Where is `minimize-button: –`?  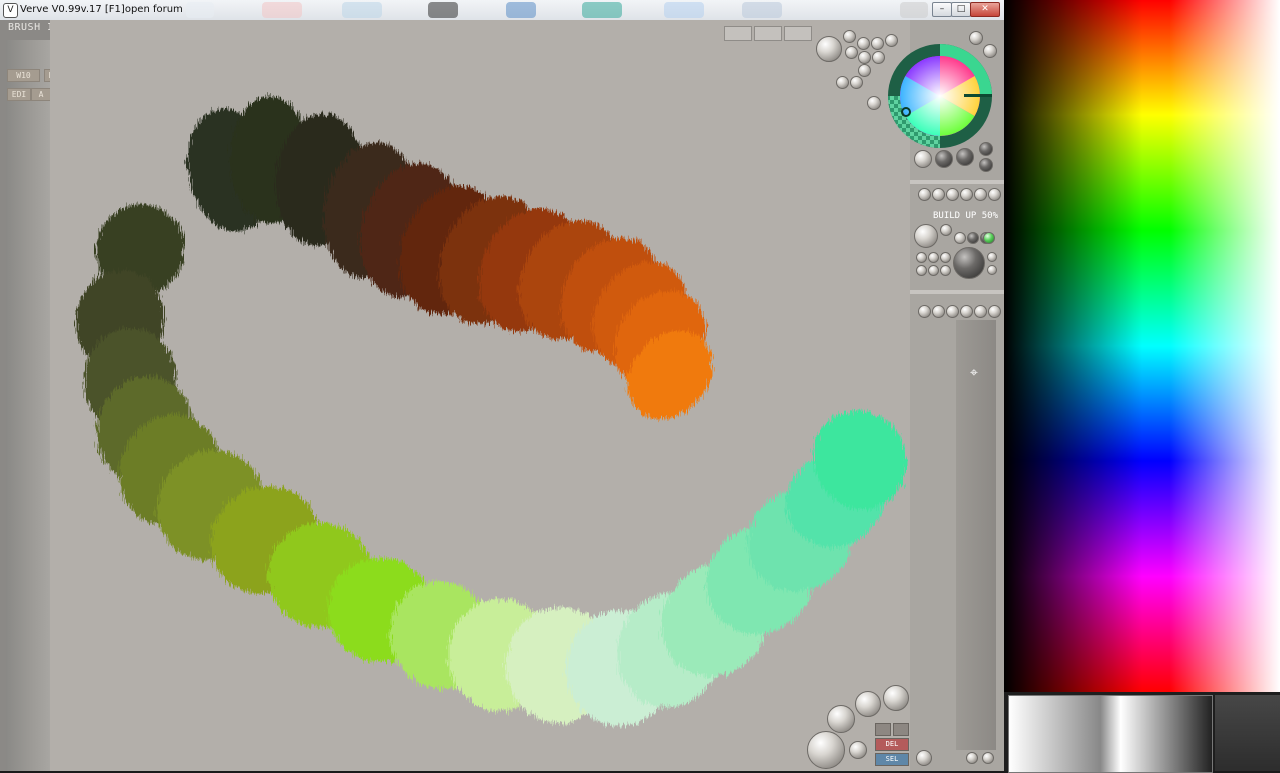
minimize-button: – is located at coordinates (942, 9).